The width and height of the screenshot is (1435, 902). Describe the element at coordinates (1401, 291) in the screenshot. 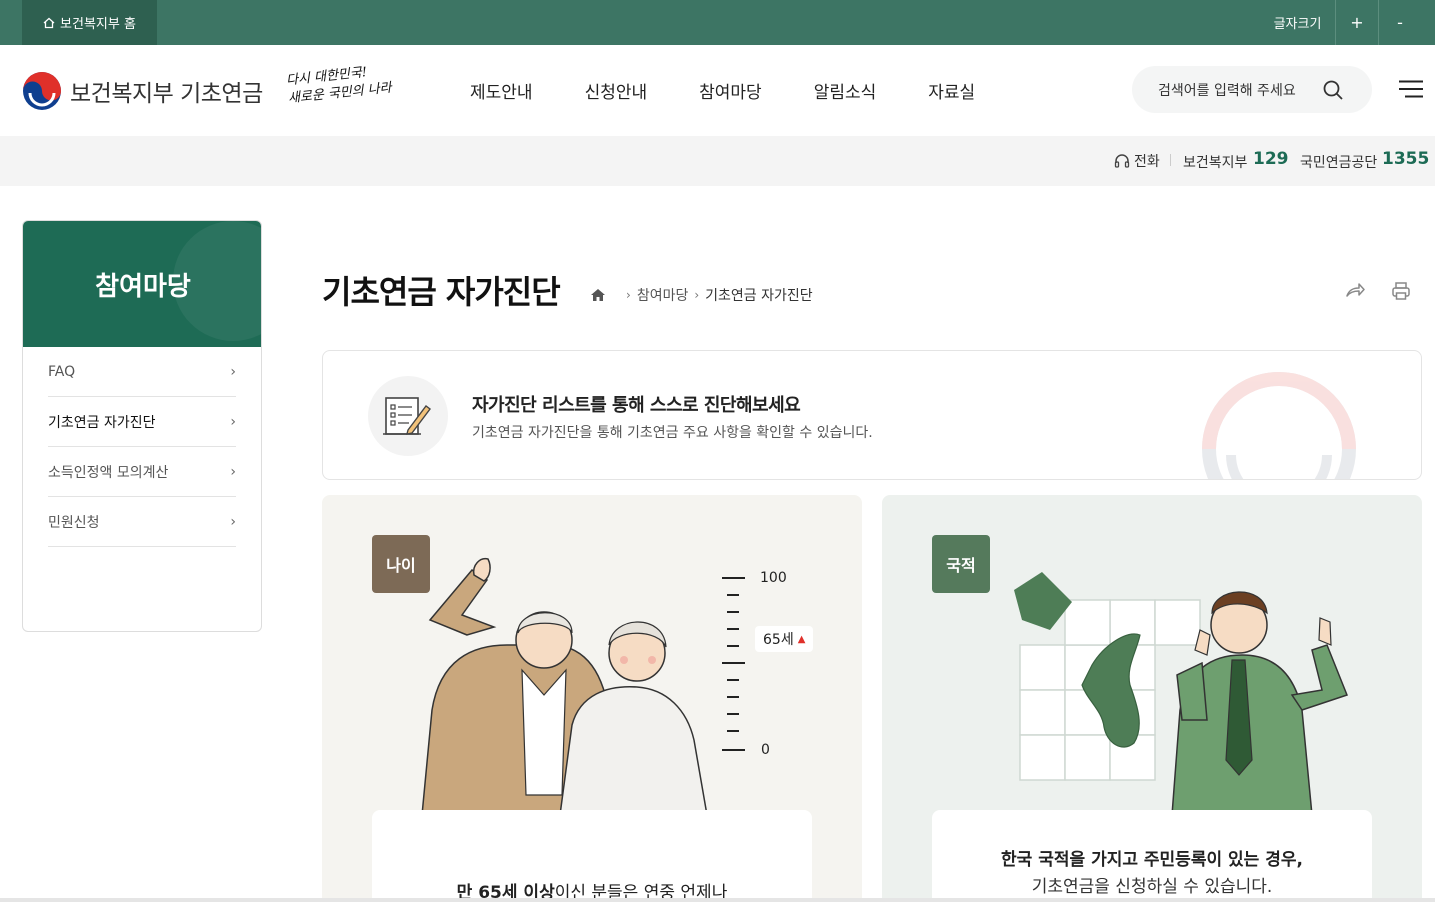

I see `print-icon` at that location.